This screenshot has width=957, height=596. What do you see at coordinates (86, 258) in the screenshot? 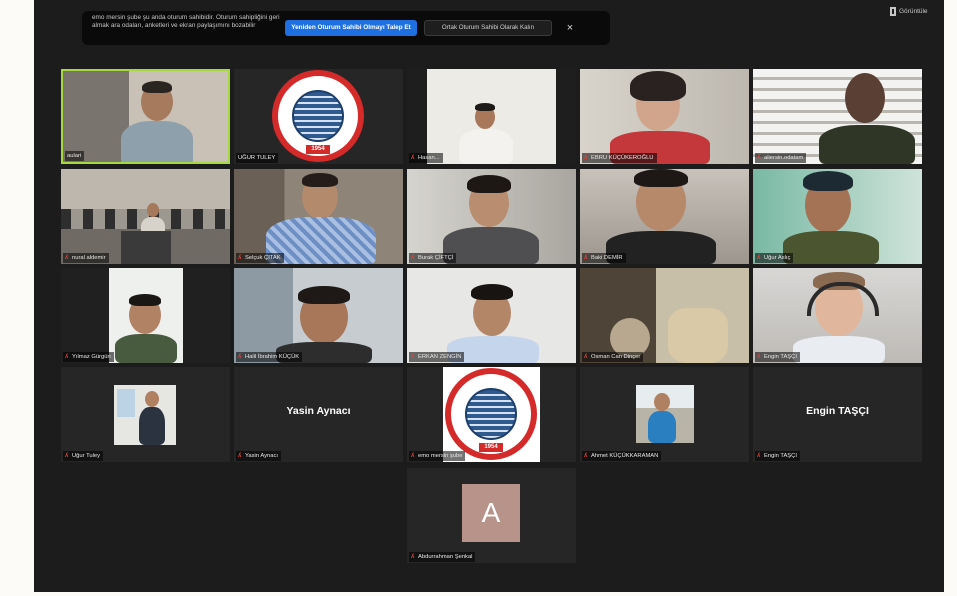
I see `participant-name: ʎ nural aldemir` at bounding box center [86, 258].